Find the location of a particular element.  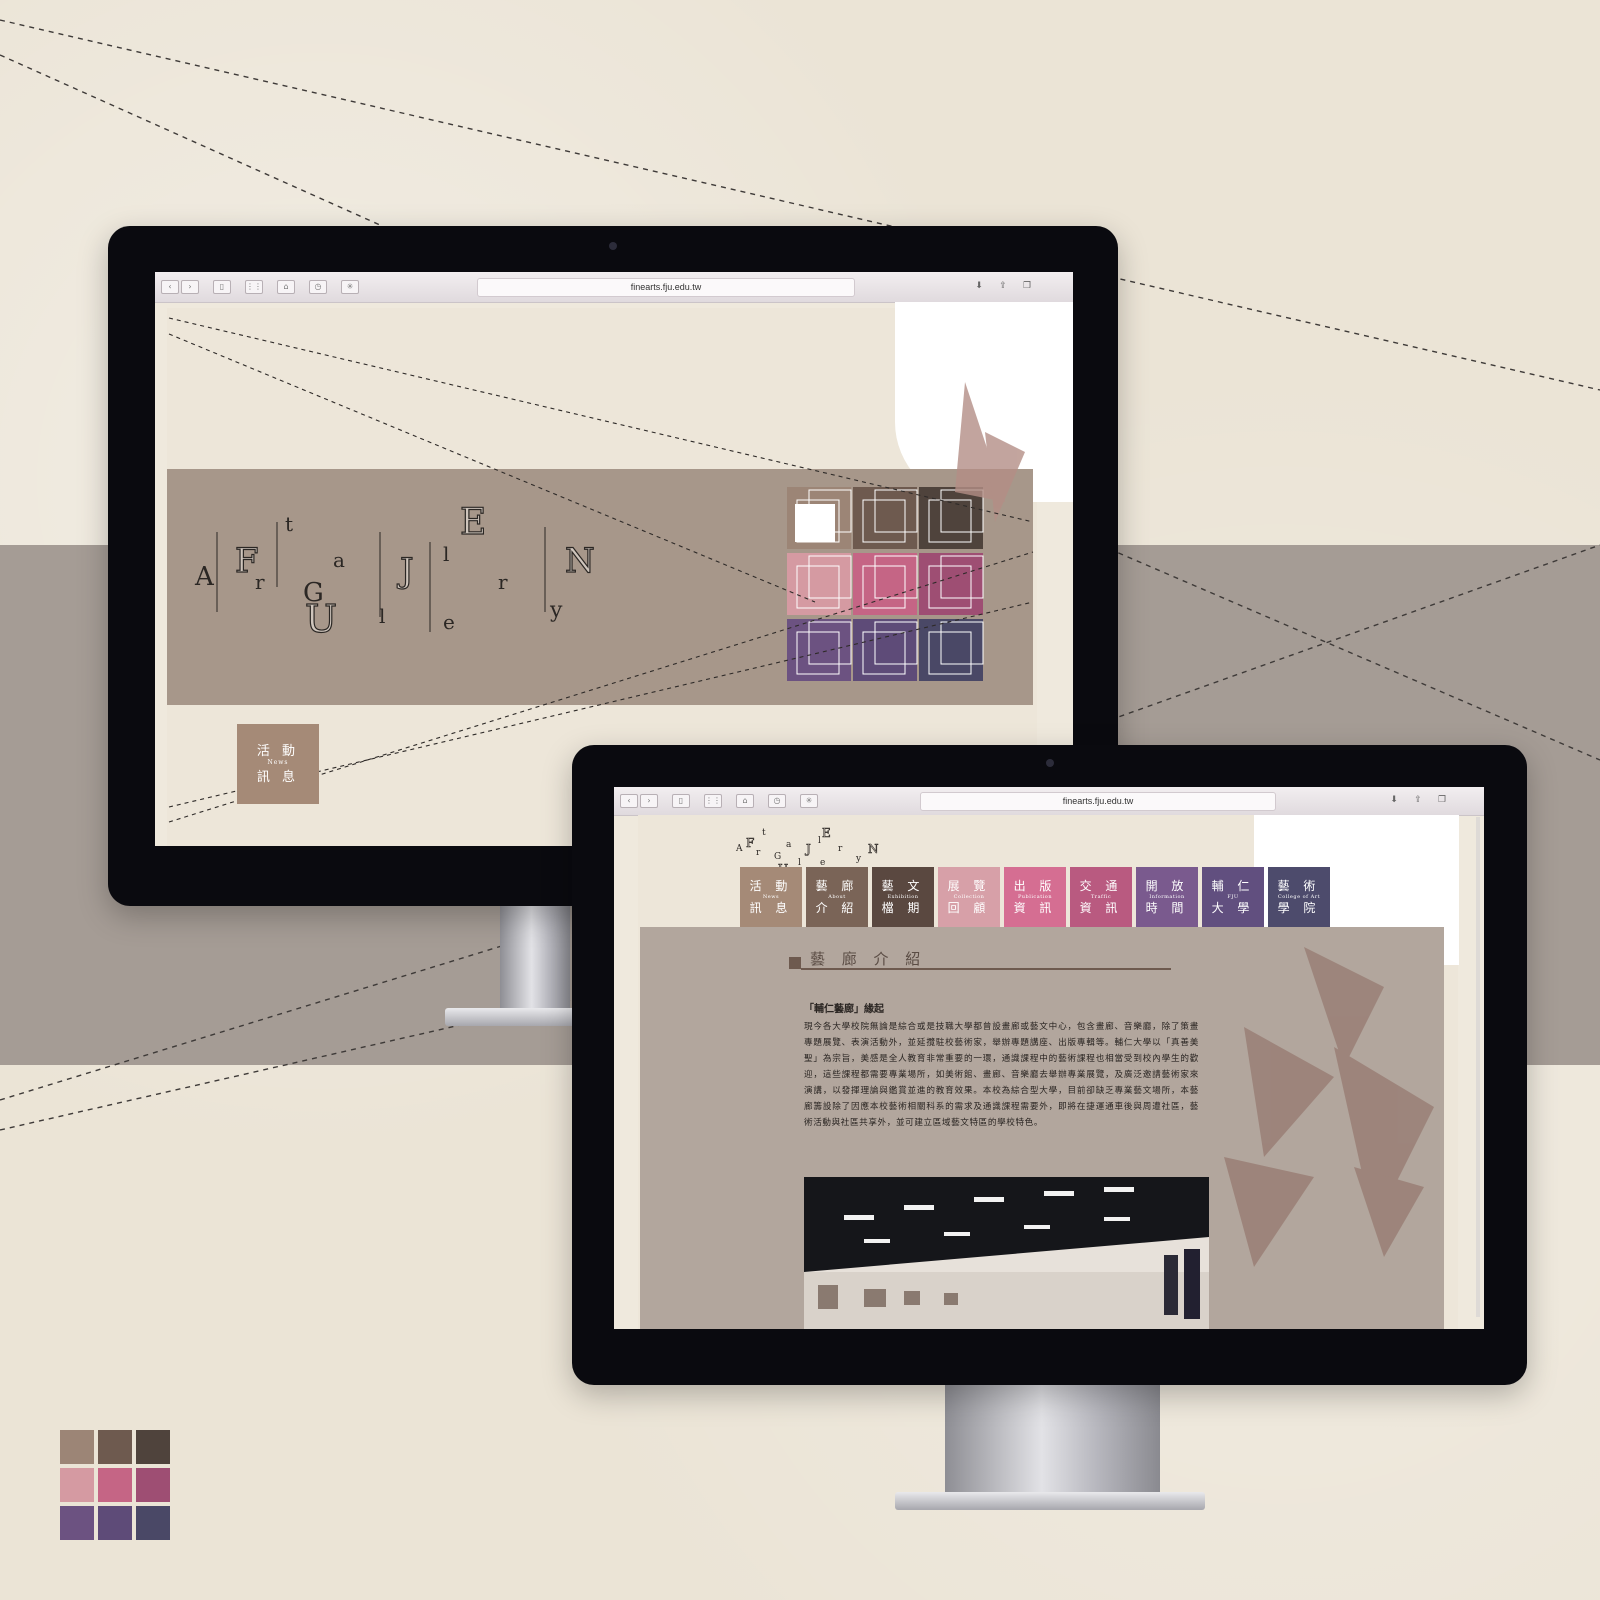

svg-text: N is located at coordinates (873, 849).